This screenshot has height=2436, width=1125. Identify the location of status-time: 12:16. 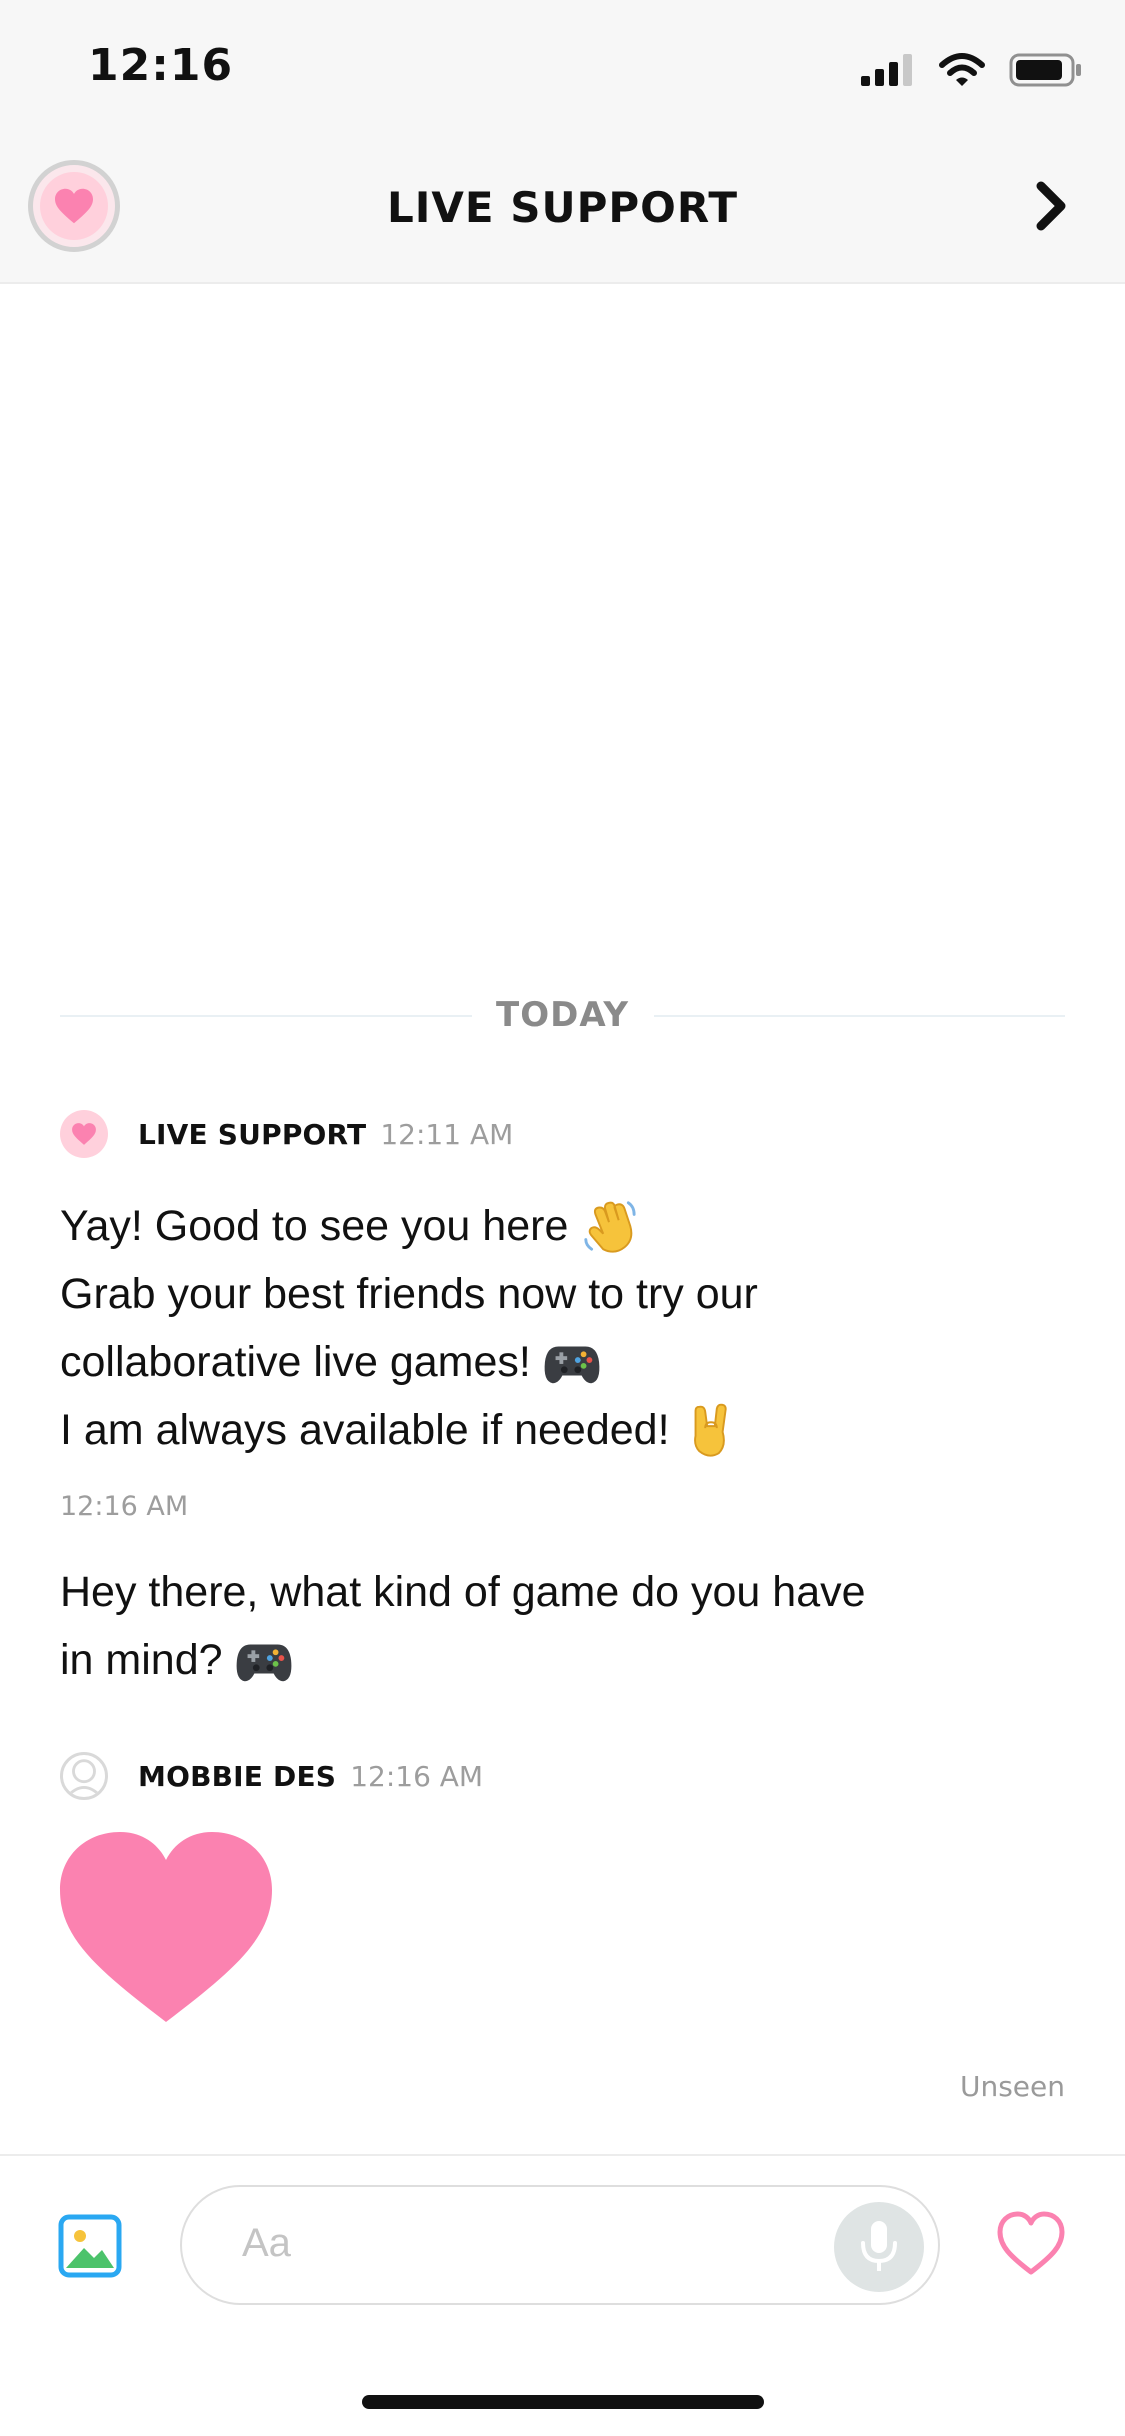
(161, 65).